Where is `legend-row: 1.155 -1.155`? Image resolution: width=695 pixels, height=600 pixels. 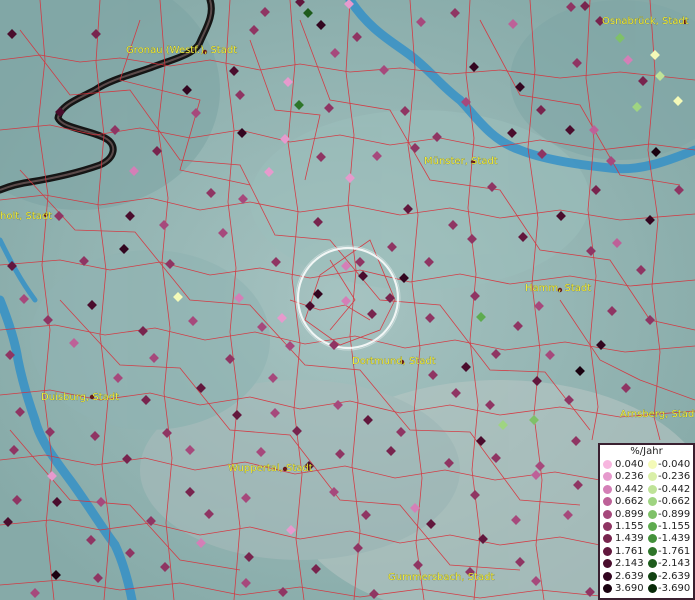
legend-row: 1.155 -1.155 is located at coordinates (646, 527).